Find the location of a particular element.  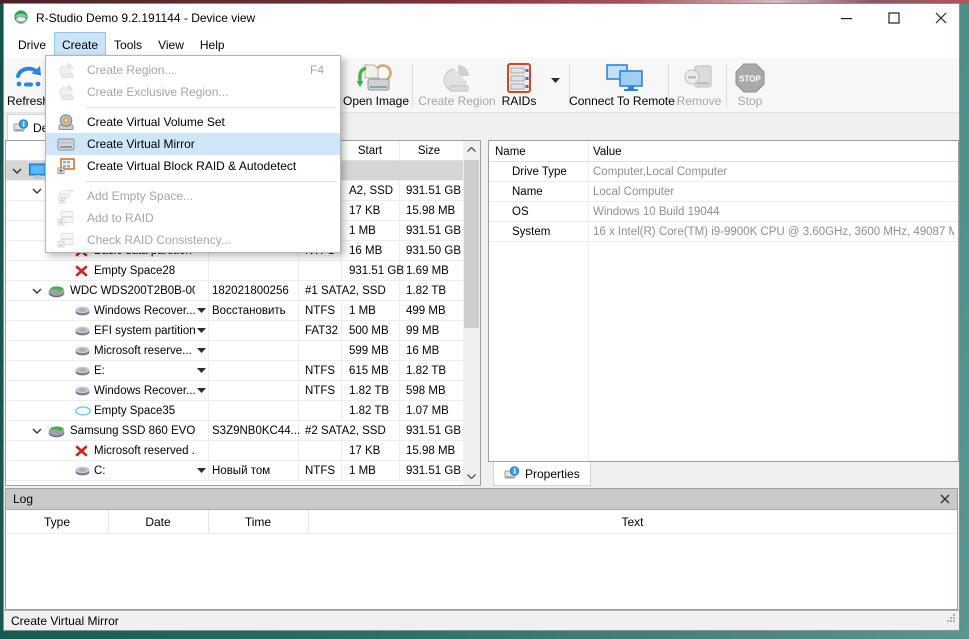

stop-button: STOP Stop is located at coordinates (750, 85).